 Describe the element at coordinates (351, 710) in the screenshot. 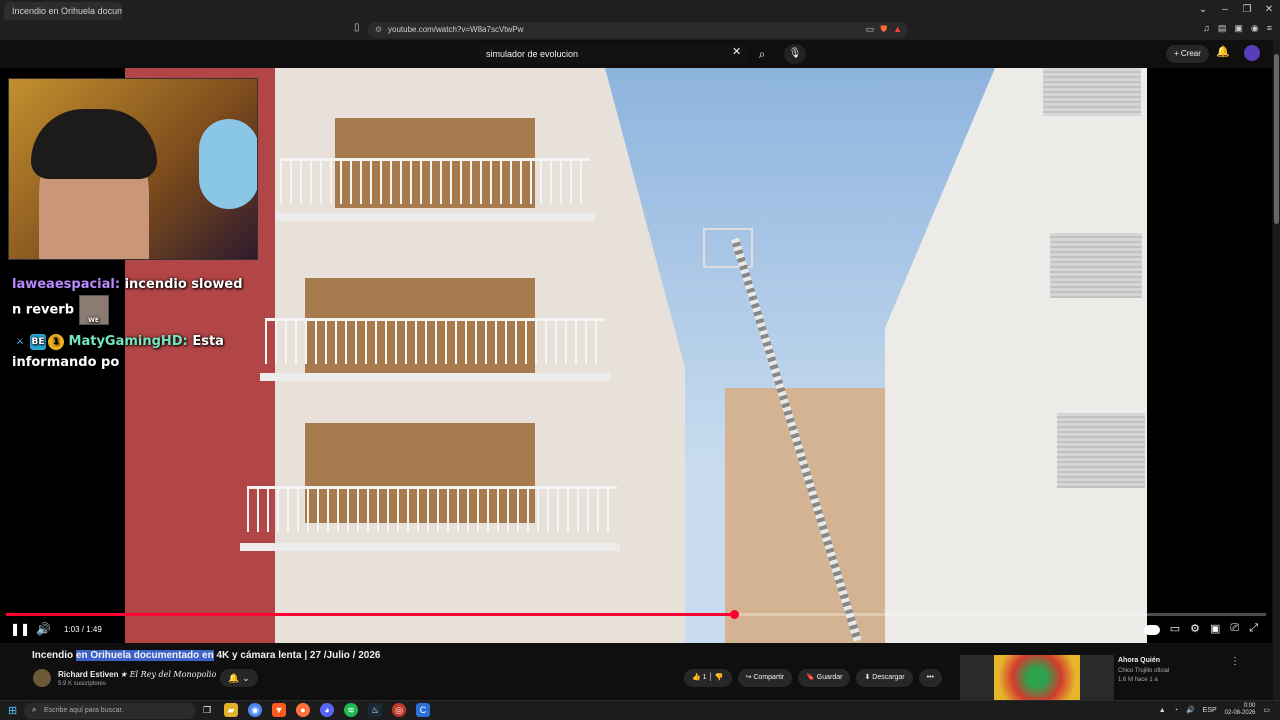

I see `spotify-icon: ≋` at that location.